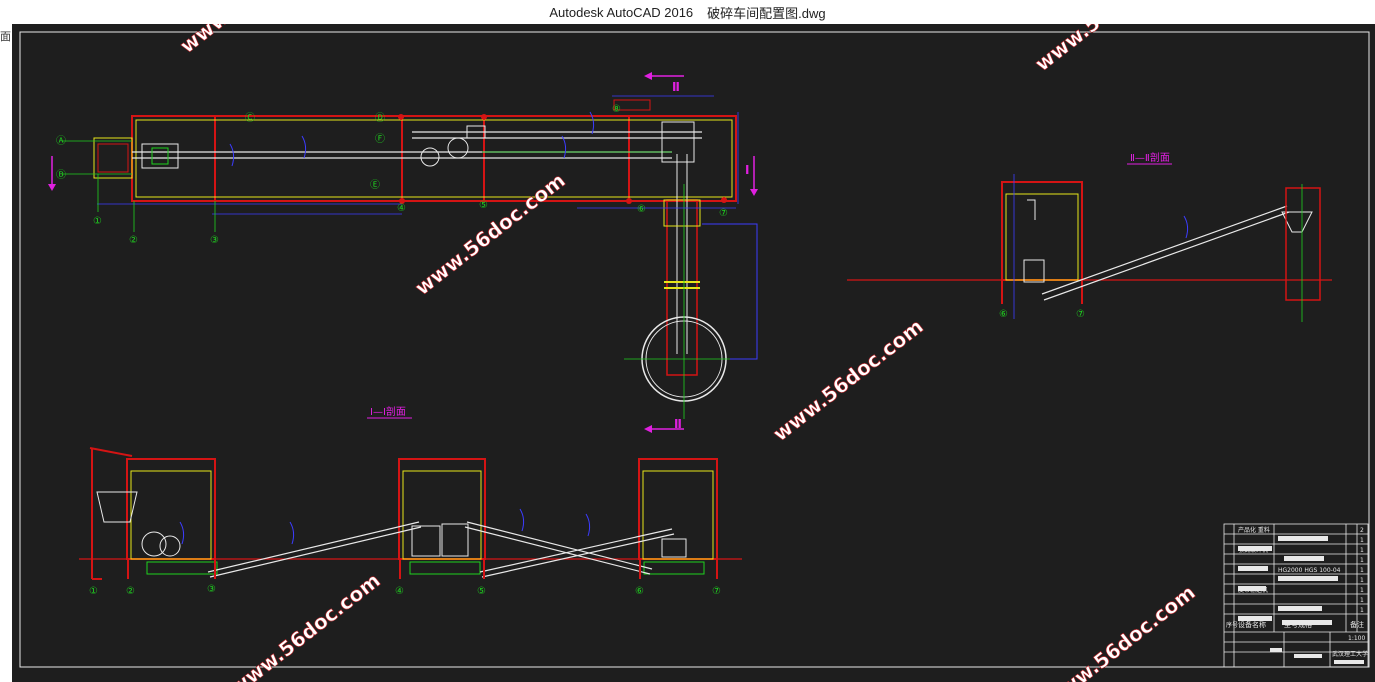 This screenshot has width=1375, height=682. What do you see at coordinates (401, 208) in the screenshot?
I see `plan-marker-4: ④` at bounding box center [401, 208].